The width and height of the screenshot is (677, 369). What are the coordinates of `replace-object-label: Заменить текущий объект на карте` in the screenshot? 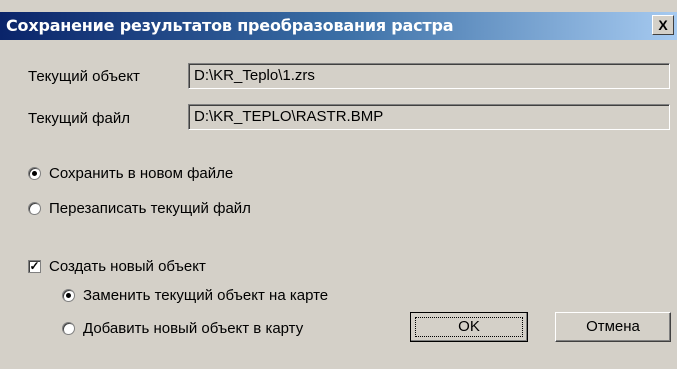 It's located at (206, 295).